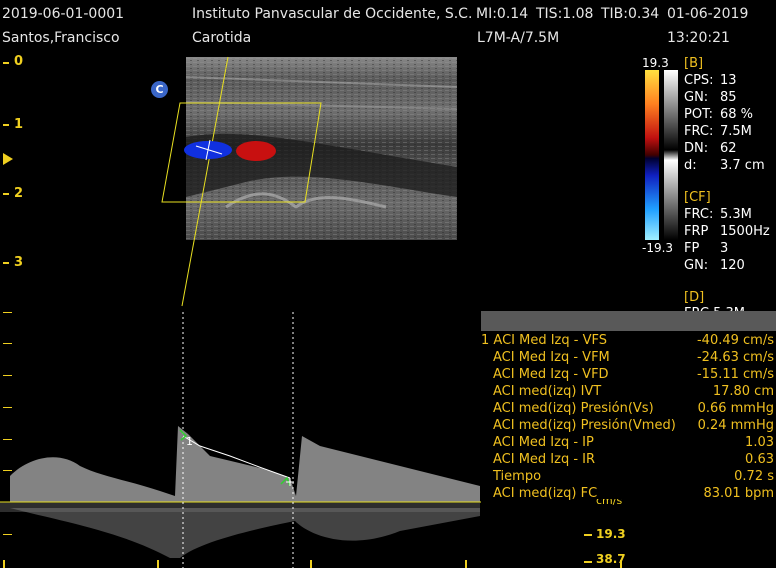 Image resolution: width=776 pixels, height=568 pixels. What do you see at coordinates (759, 459) in the screenshot?
I see `measurement-value: 0.63` at bounding box center [759, 459].